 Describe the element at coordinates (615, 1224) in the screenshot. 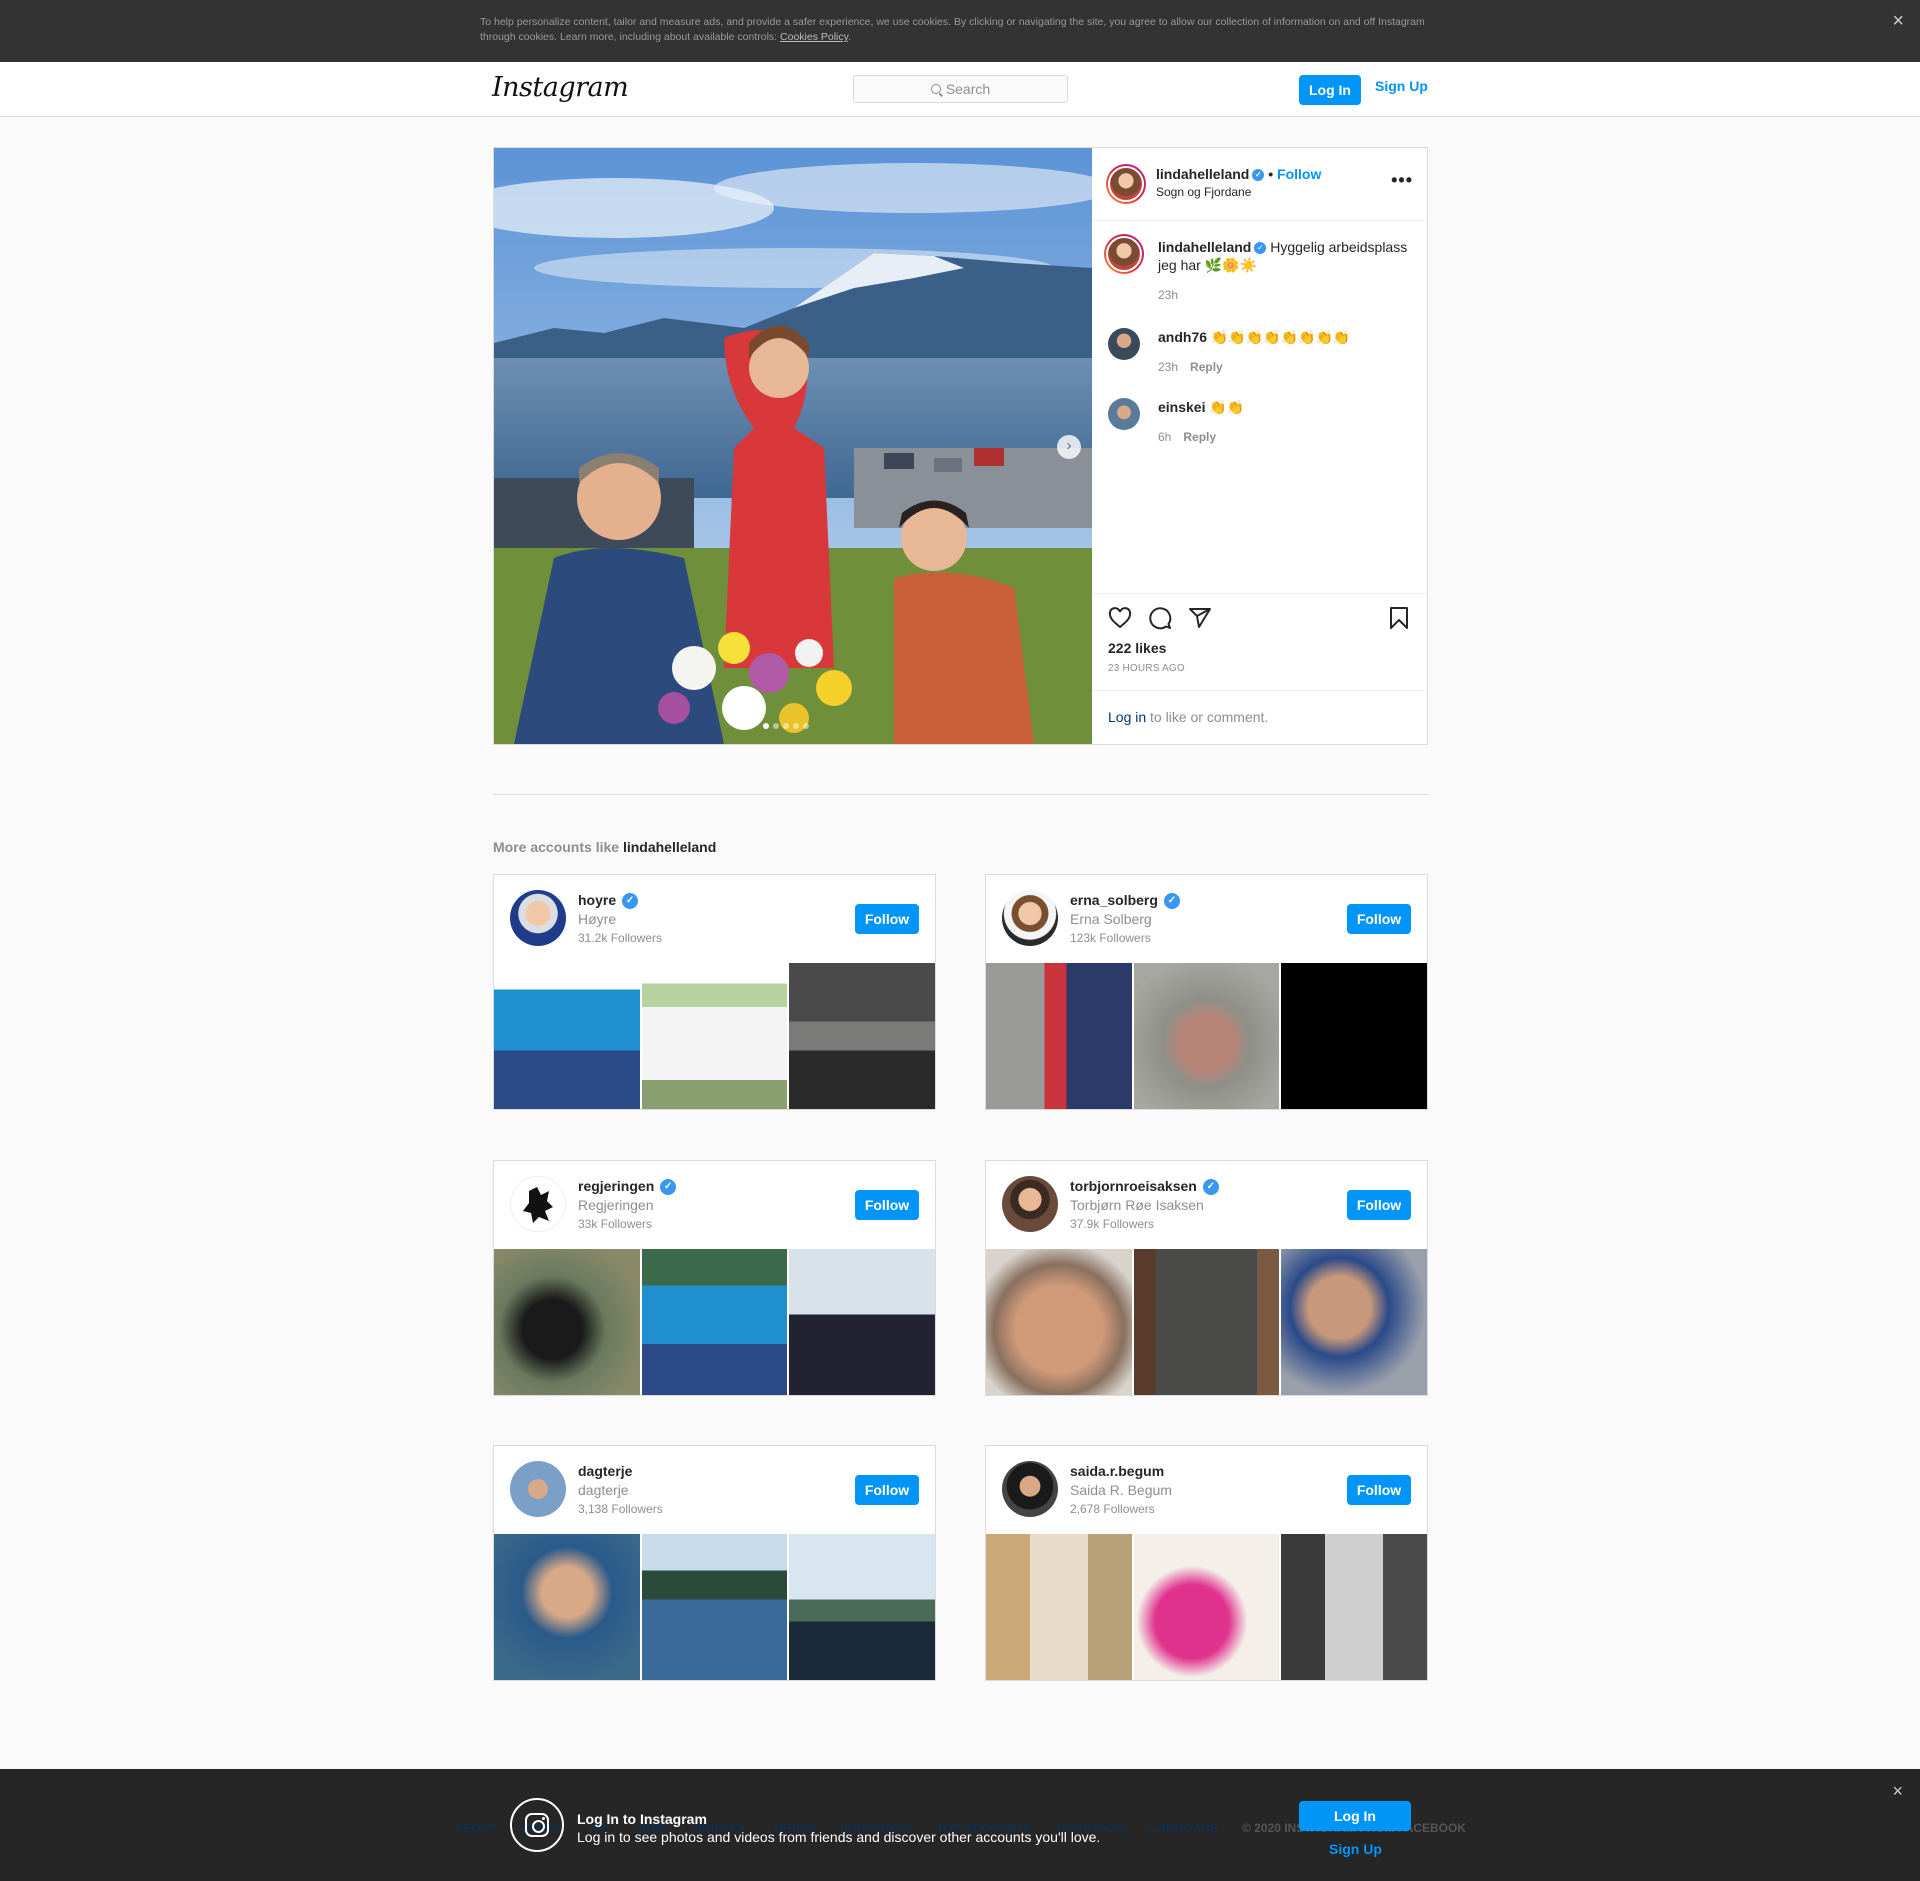

I see `card-followers: 33k Followers` at that location.